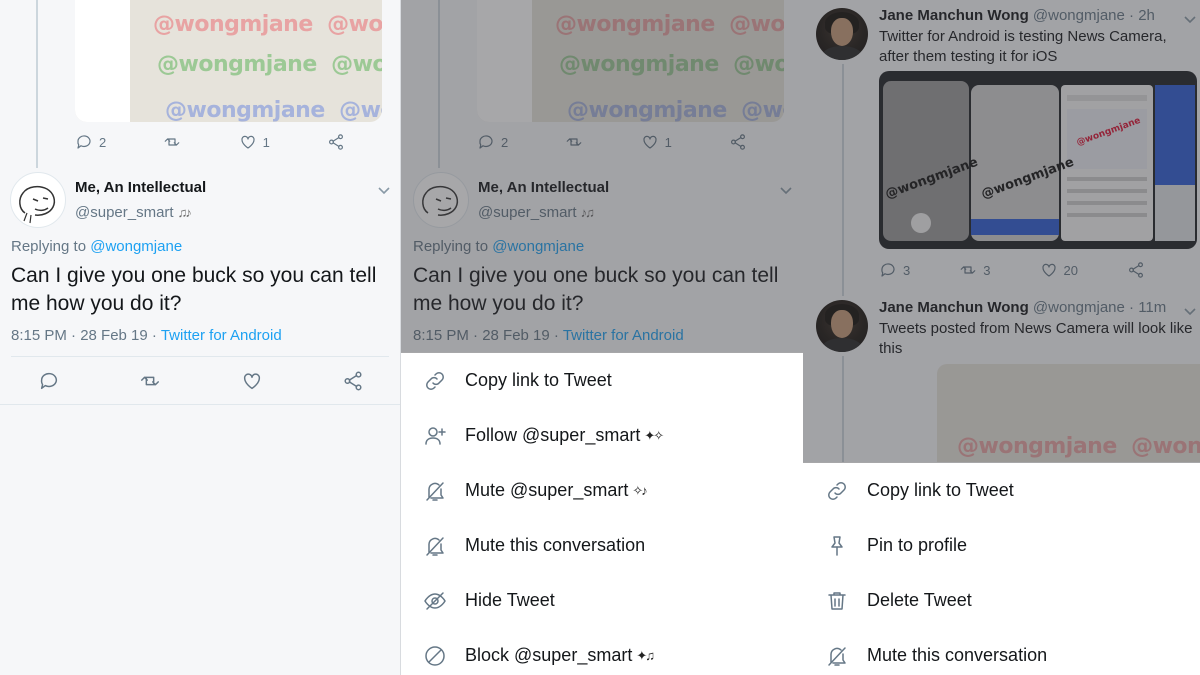 Image resolution: width=1200 pixels, height=675 pixels. What do you see at coordinates (435, 601) in the screenshot?
I see `hide-icon` at bounding box center [435, 601].